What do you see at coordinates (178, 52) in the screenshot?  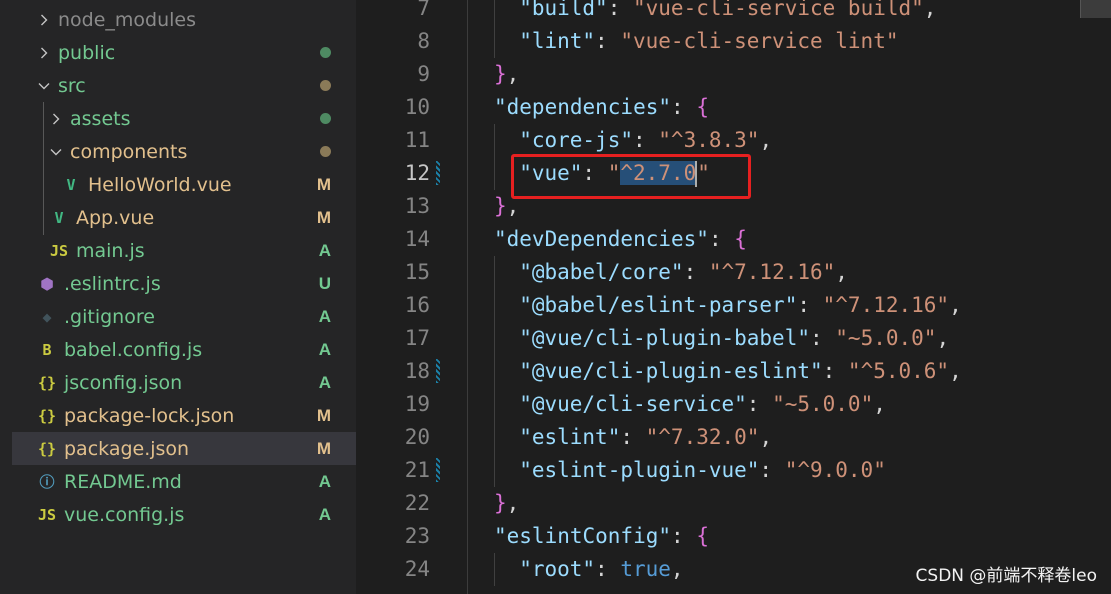 I see `explorer-item: public` at bounding box center [178, 52].